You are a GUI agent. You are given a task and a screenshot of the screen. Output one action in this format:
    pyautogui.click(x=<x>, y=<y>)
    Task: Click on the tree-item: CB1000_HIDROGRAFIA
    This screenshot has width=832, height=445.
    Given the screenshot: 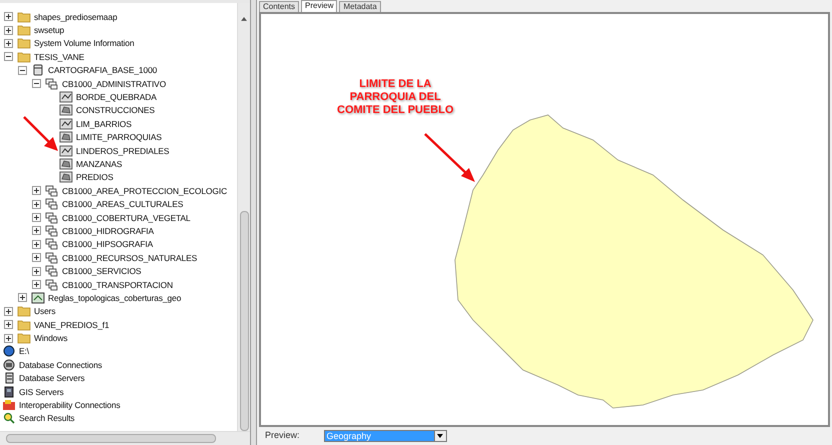 What is the action you would take?
    pyautogui.click(x=108, y=230)
    